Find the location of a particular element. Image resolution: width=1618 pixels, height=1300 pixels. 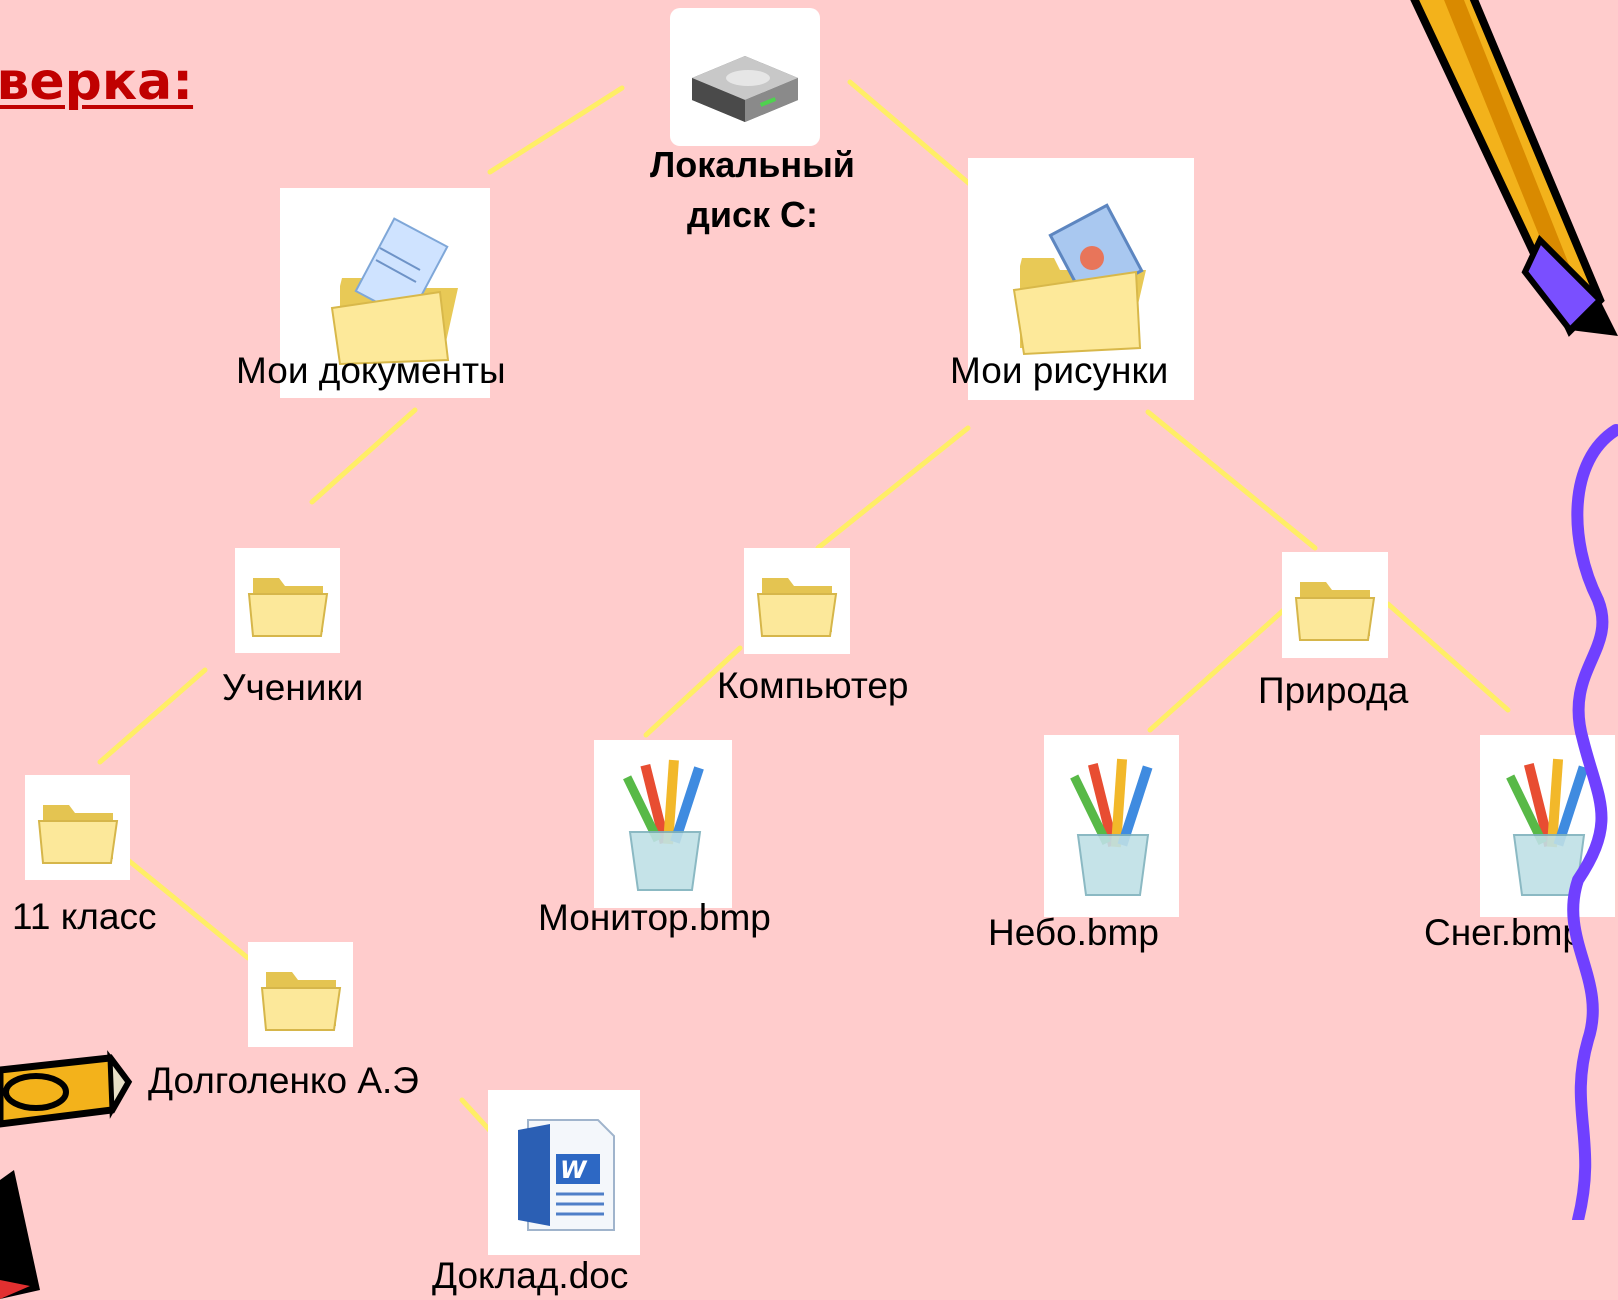

report-icon-box: W is located at coordinates (564, 1172).